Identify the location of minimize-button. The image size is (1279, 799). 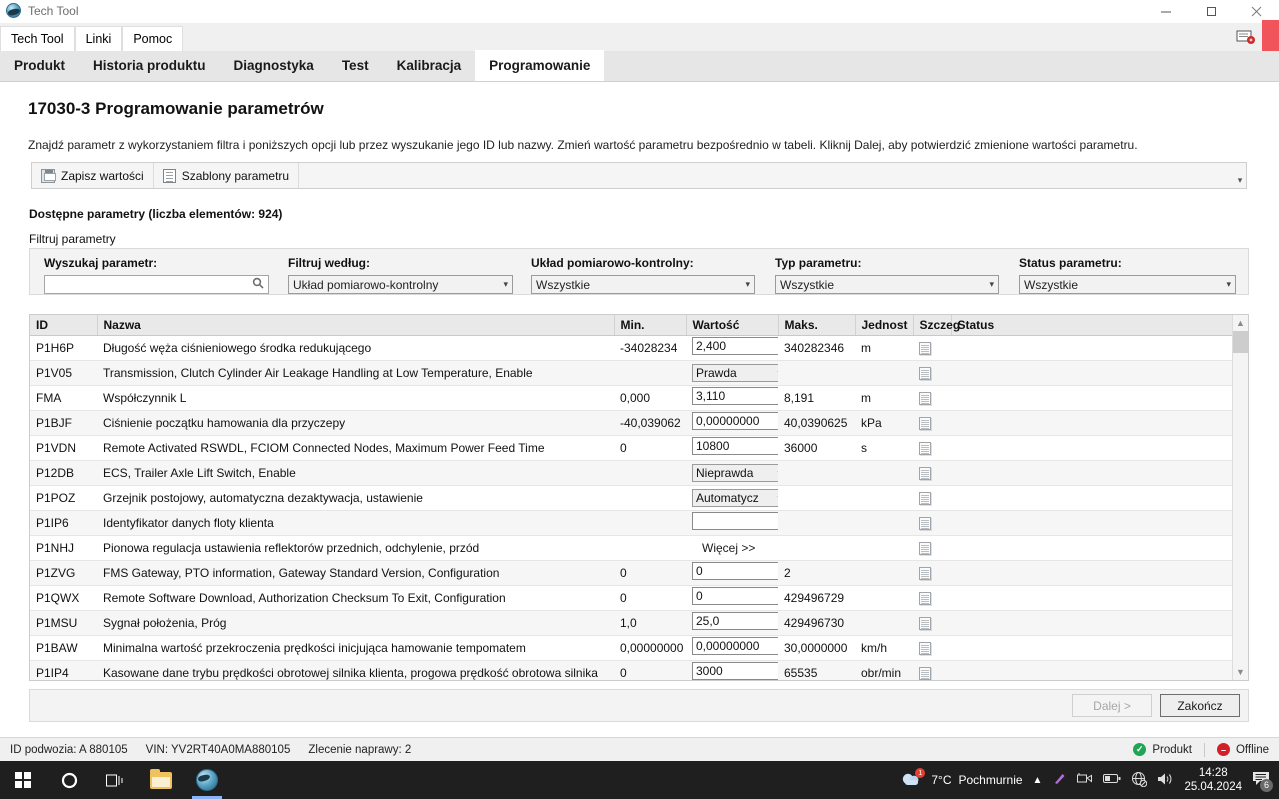
(1166, 11).